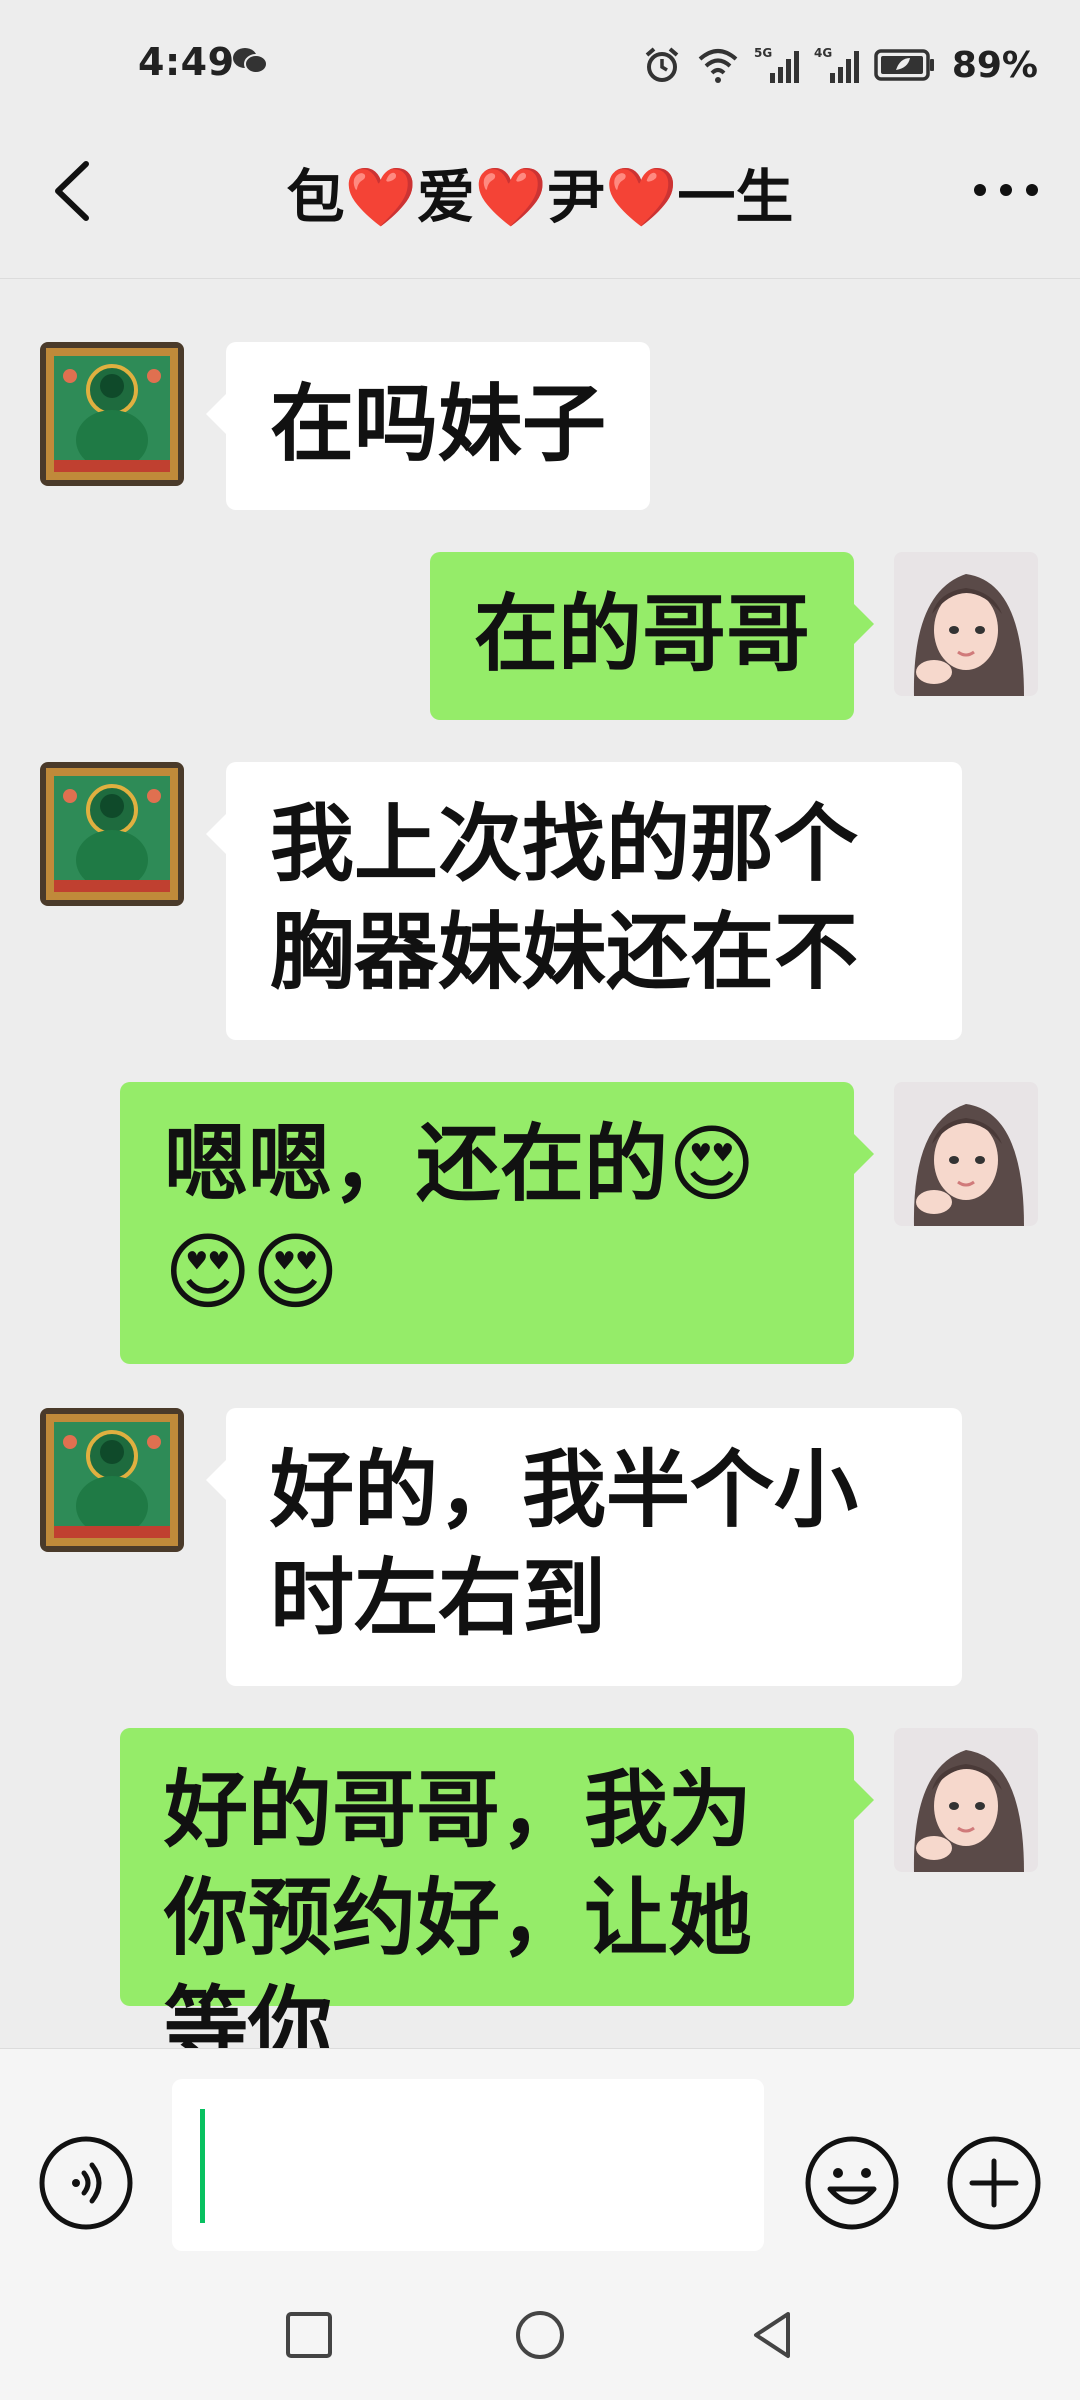 The width and height of the screenshot is (1080, 2400). What do you see at coordinates (540, 65) in the screenshot?
I see `status-bar: 4:49 5G 4G 89%` at bounding box center [540, 65].